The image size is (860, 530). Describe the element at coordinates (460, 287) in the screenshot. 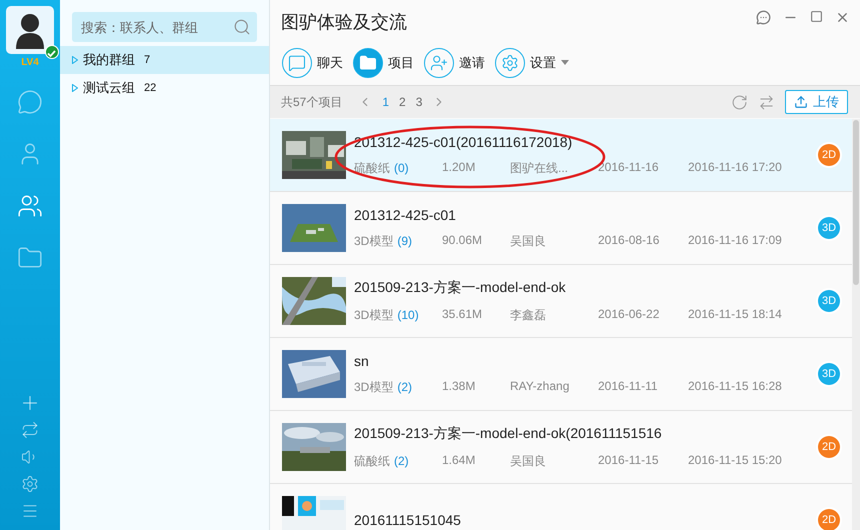

I see `project-title: 201509-213-方案一-model-end-ok` at that location.